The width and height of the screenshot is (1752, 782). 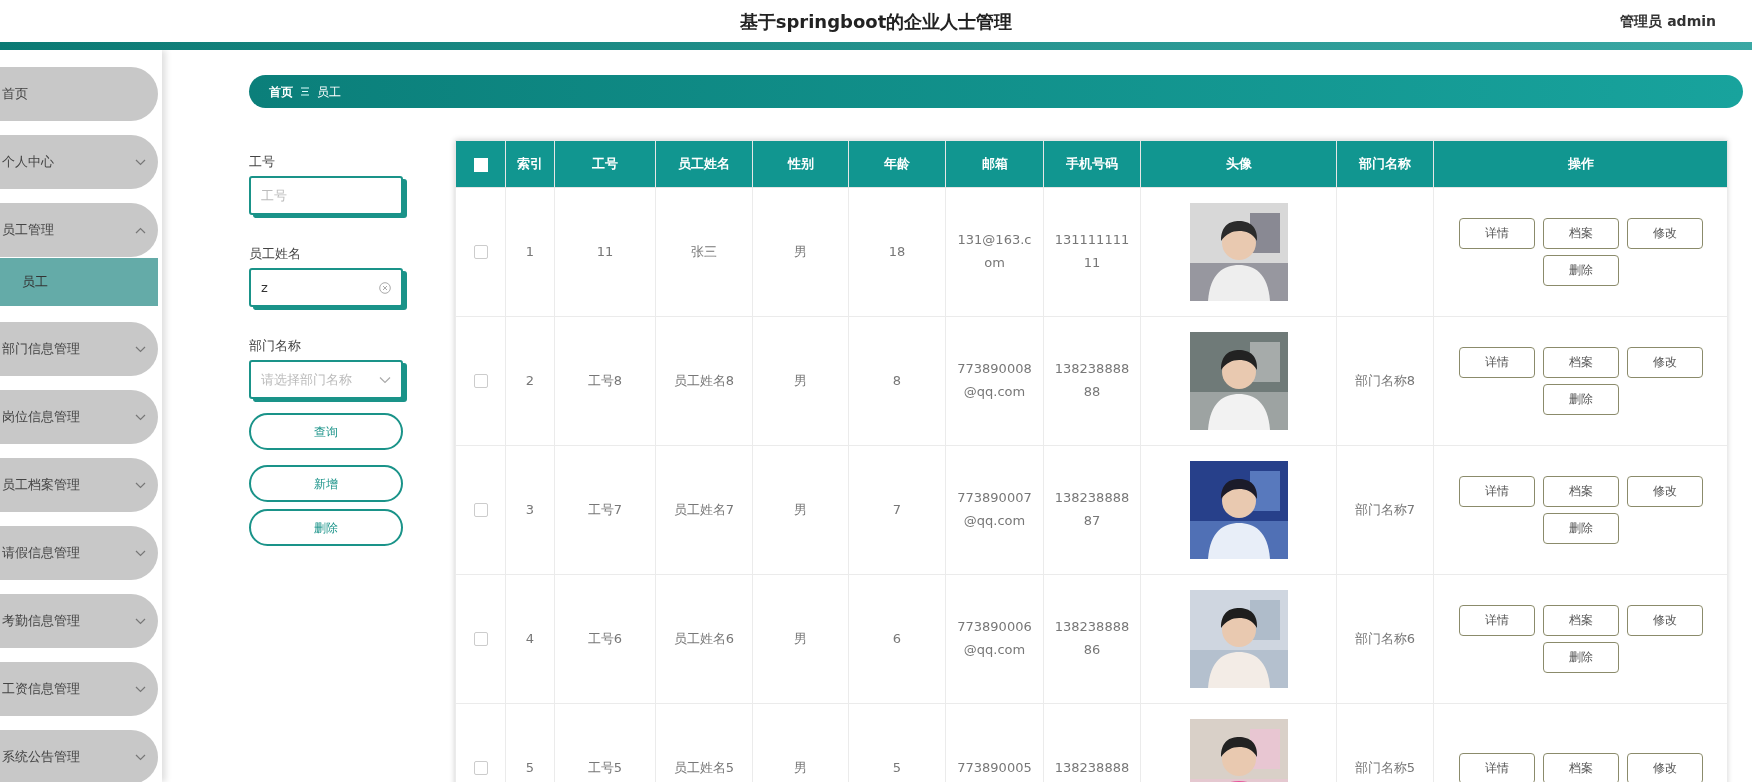 I want to click on table-cell: 131@163.com, so click(x=994, y=252).